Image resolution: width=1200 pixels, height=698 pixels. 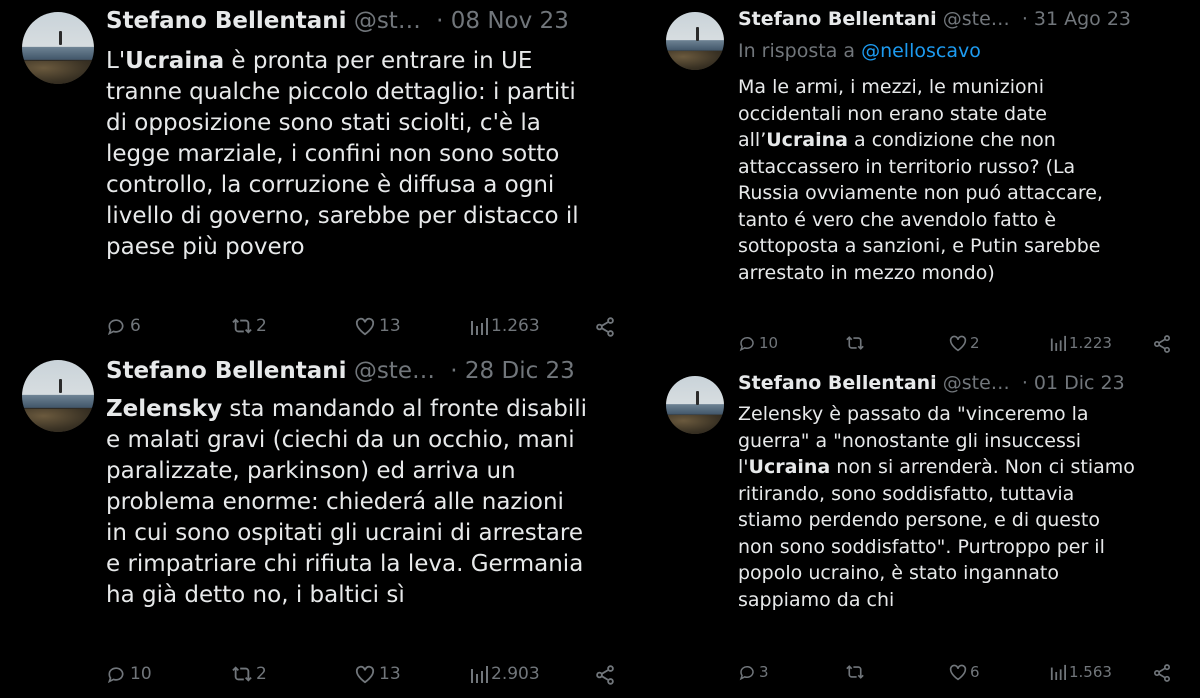 What do you see at coordinates (1073, 383) in the screenshot?
I see `tweet-date: · 01 Dic 23` at bounding box center [1073, 383].